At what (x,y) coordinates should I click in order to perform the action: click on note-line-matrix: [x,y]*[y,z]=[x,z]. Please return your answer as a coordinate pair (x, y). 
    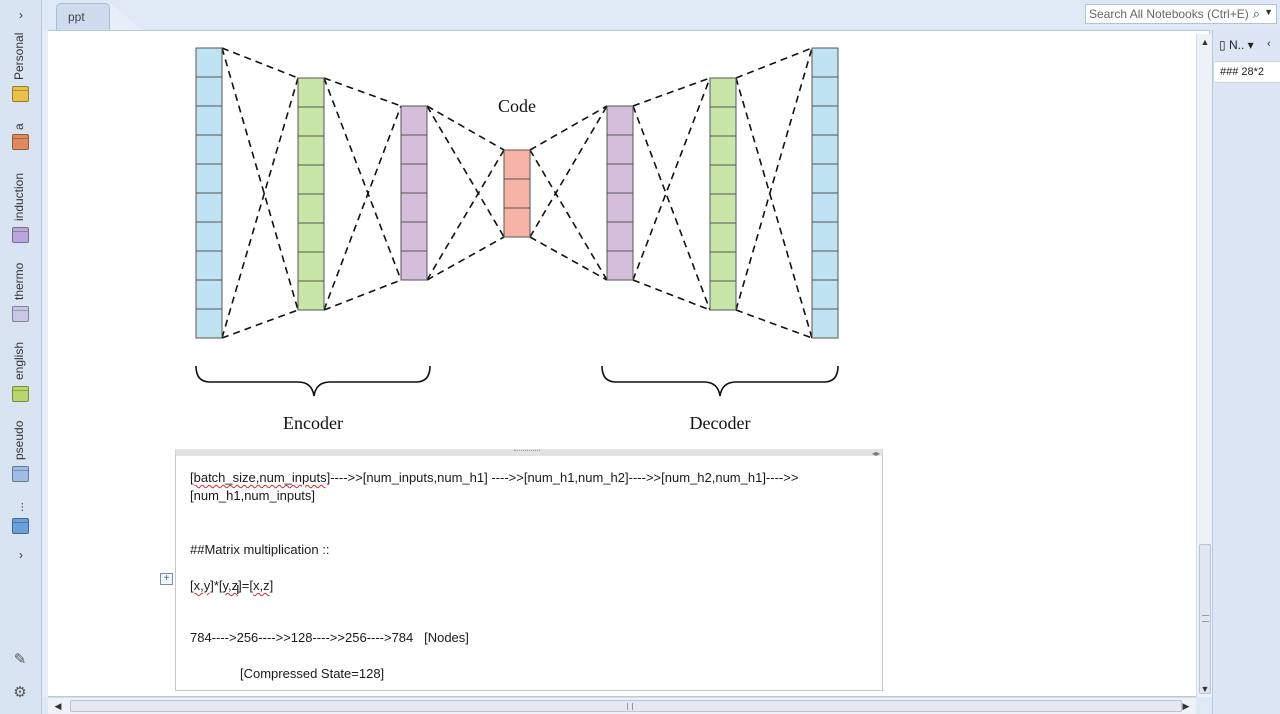
    Looking at the image, I should click on (231, 585).